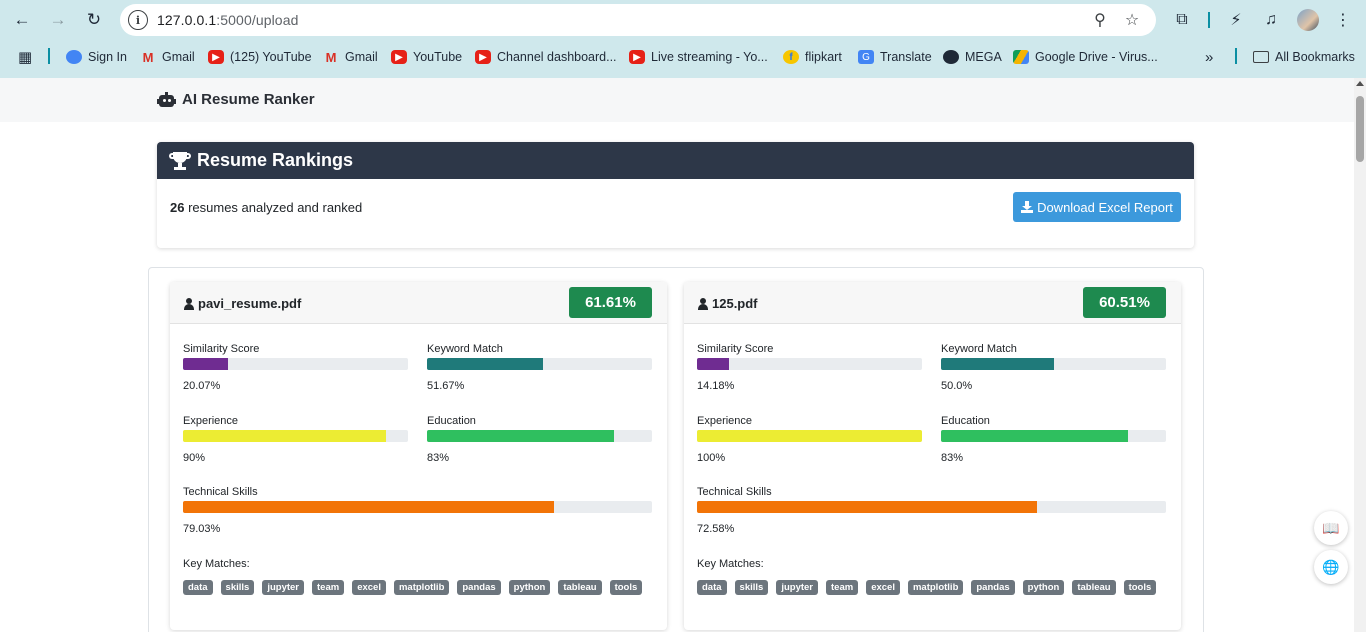 The image size is (1366, 632). What do you see at coordinates (751, 587) in the screenshot?
I see `keyword-tag: skills` at bounding box center [751, 587].